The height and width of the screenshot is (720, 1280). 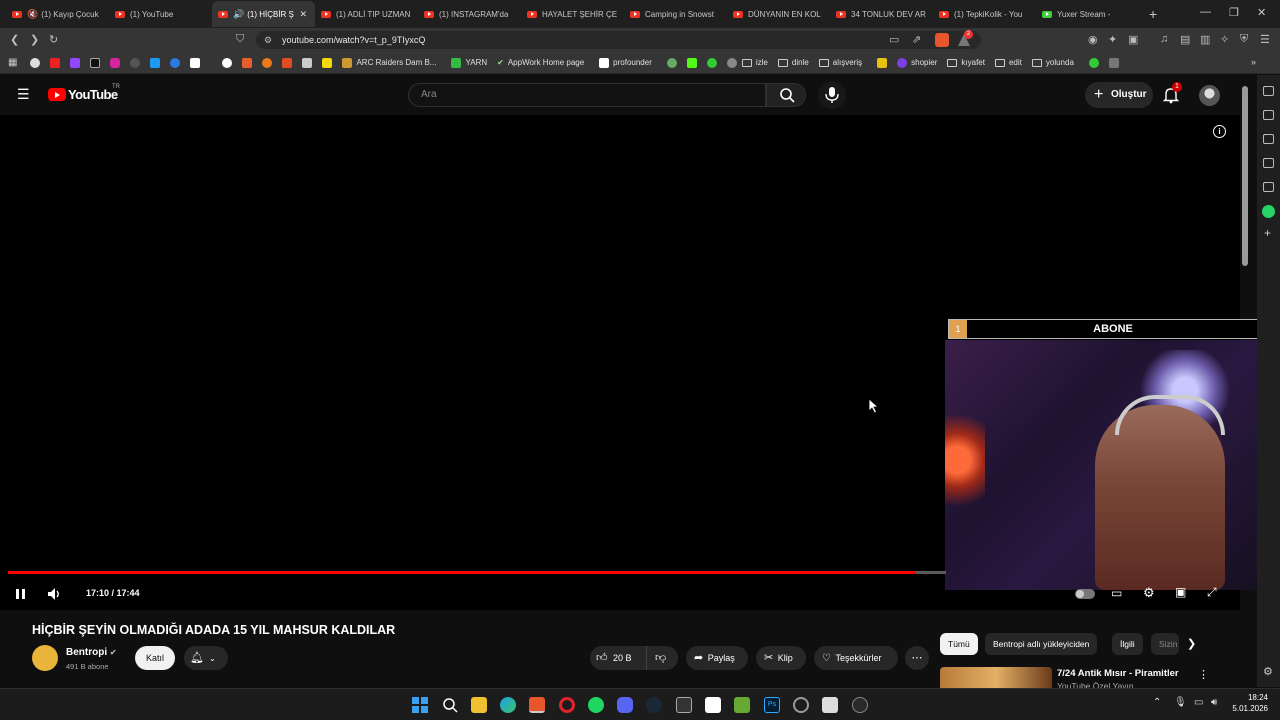 What do you see at coordinates (625, 705) in the screenshot?
I see `discord-icon` at bounding box center [625, 705].